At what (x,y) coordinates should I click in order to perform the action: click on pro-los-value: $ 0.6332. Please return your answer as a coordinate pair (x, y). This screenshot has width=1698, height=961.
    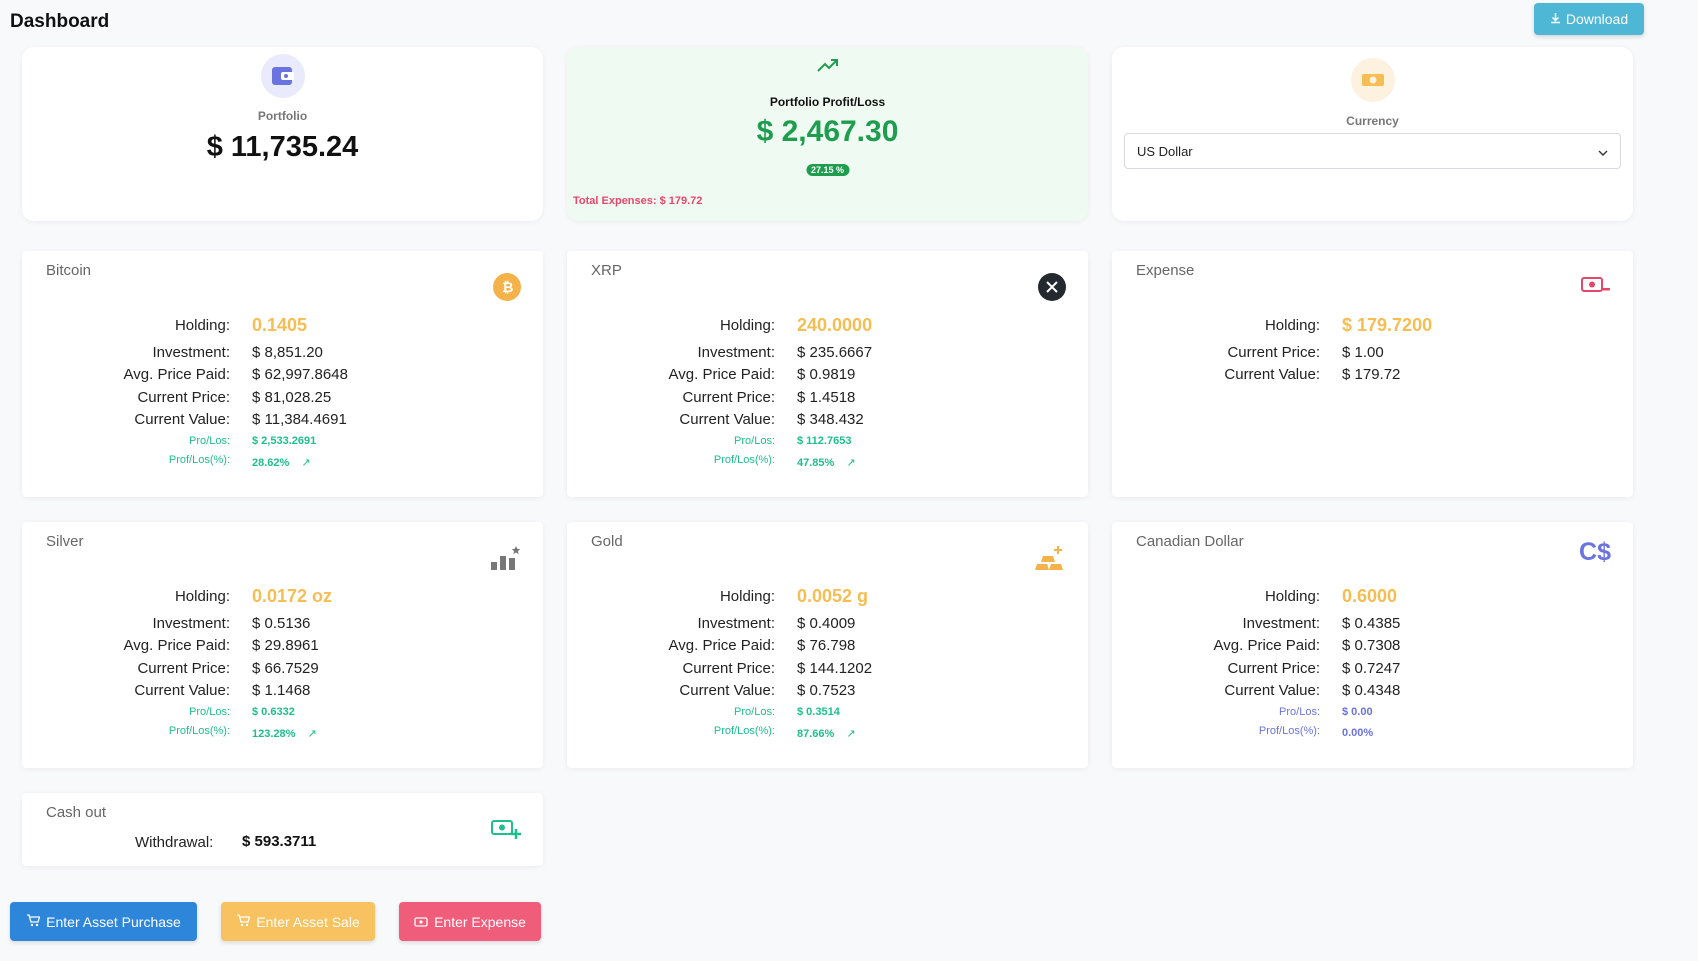
    Looking at the image, I should click on (273, 712).